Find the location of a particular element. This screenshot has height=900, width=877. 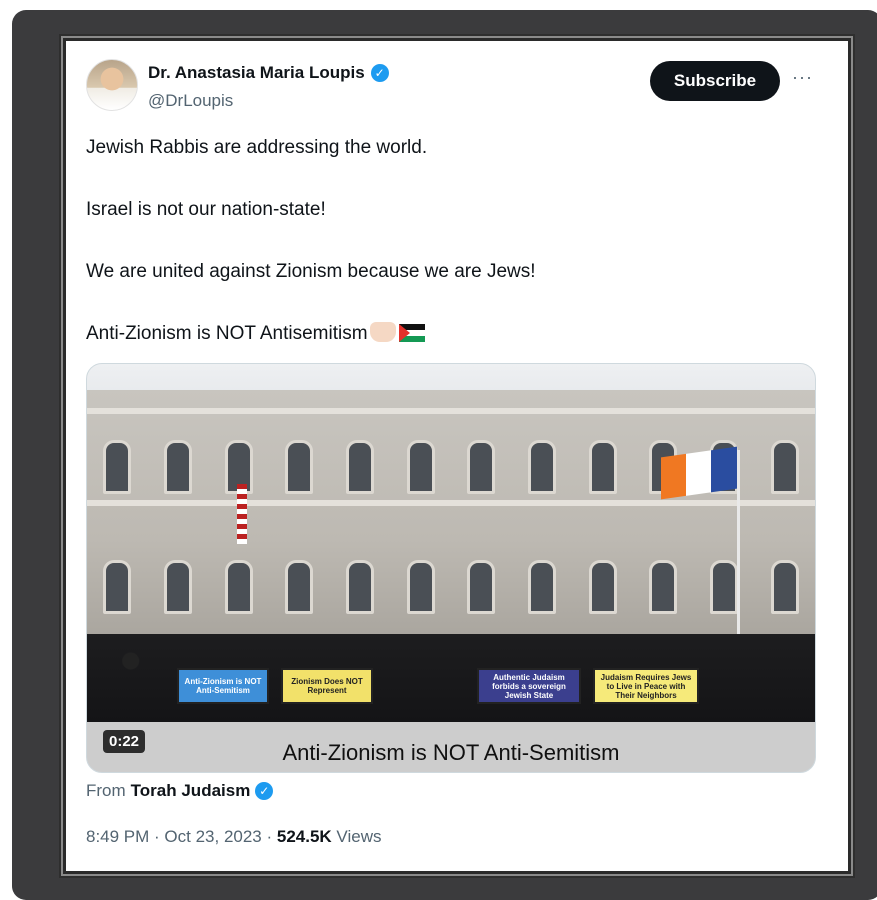

flag-pole is located at coordinates (738, 545).